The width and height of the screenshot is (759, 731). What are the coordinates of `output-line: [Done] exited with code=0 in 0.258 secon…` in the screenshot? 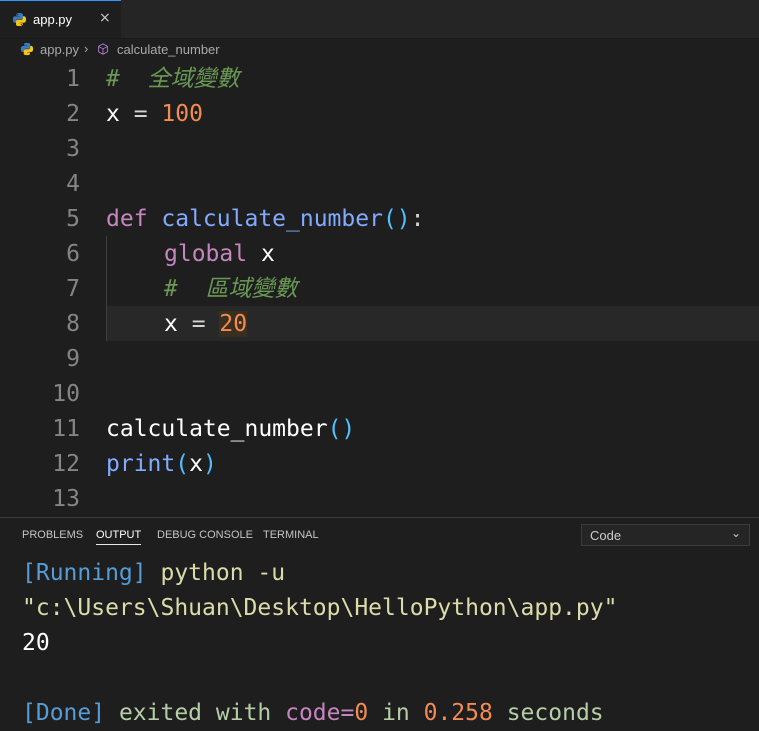 It's located at (319, 713).